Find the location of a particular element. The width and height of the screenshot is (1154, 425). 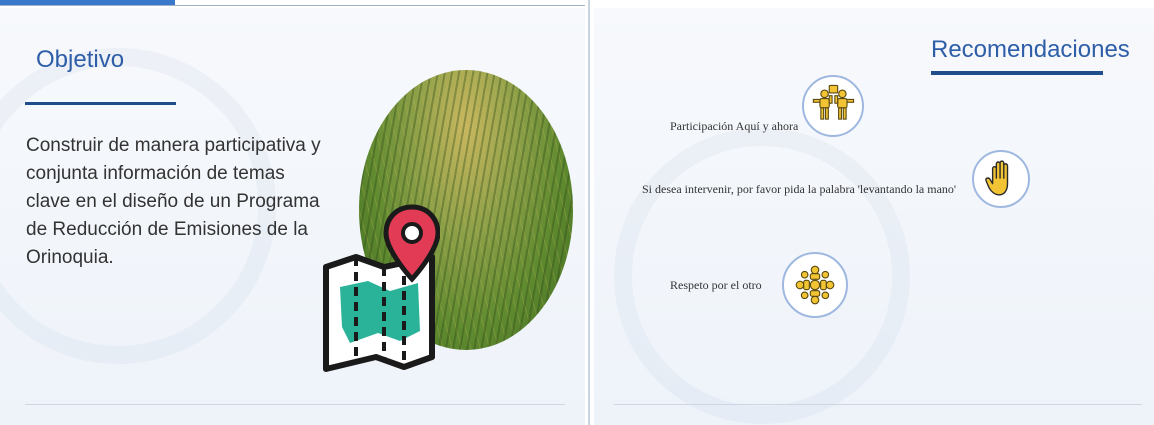

recommendation-respect: Respeto por el otro is located at coordinates (716, 285).